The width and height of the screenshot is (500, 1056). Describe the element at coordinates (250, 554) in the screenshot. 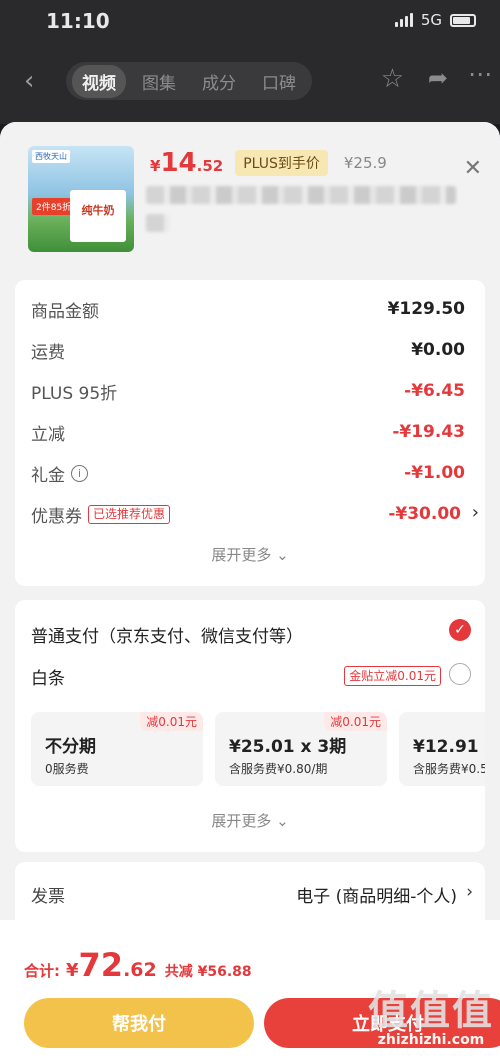

I see `expand-costs: 展开更多 ⌄` at that location.